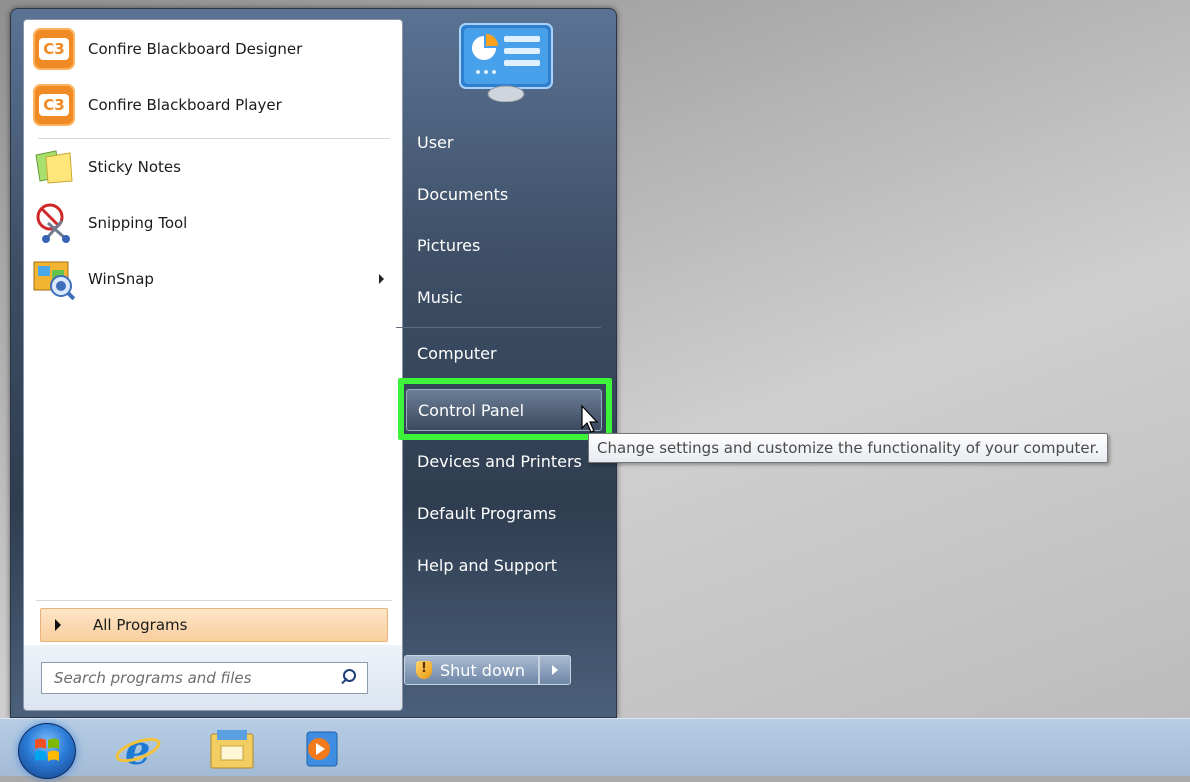 The image size is (1190, 782). I want to click on svg-text: e, so click(137, 749).